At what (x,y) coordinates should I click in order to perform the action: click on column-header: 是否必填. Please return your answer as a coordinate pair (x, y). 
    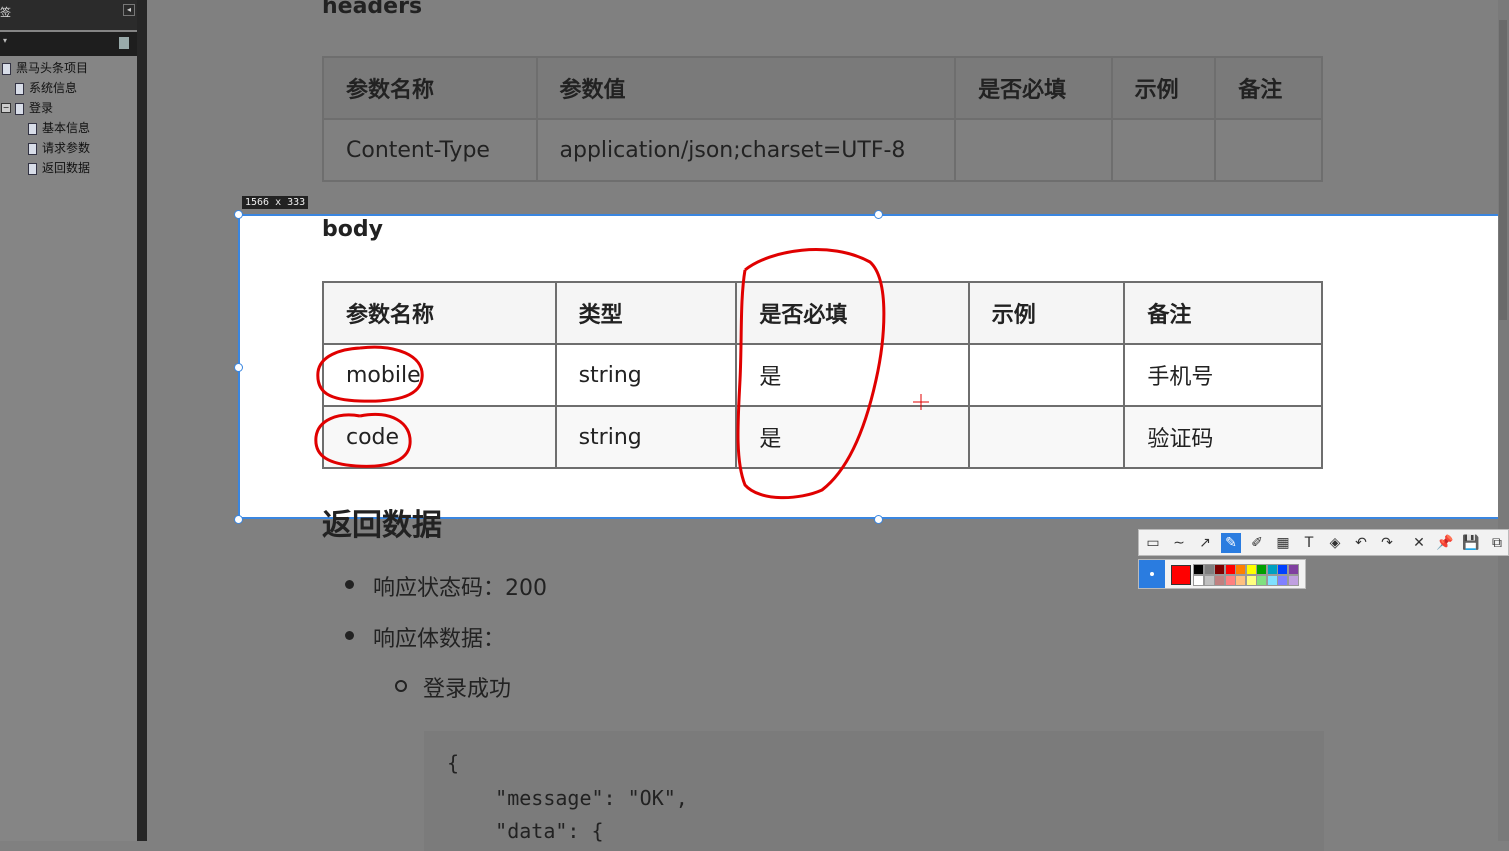
    Looking at the image, I should click on (1033, 88).